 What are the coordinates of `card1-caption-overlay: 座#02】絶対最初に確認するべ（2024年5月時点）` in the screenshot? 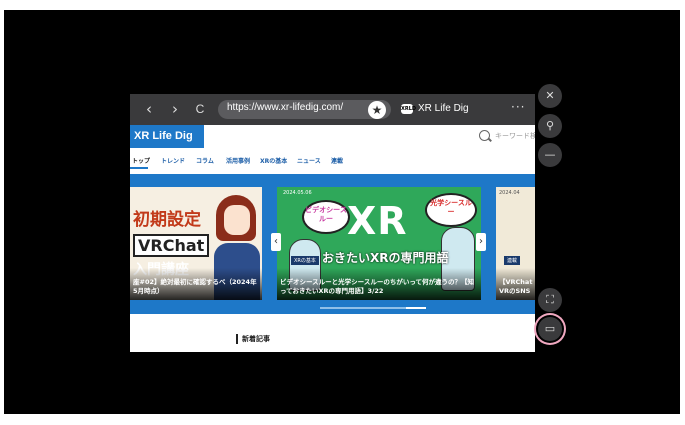 It's located at (196, 284).